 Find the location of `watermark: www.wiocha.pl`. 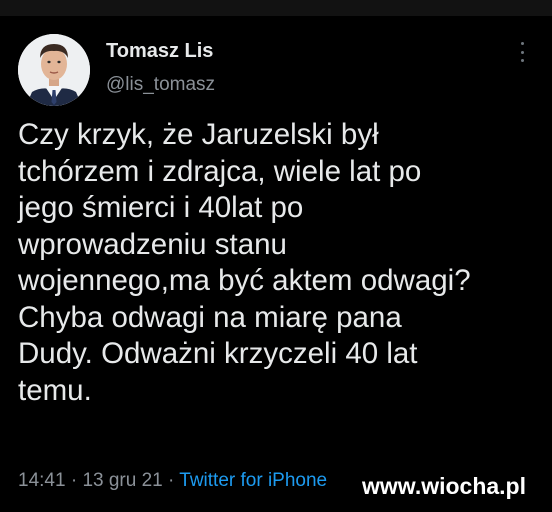

watermark: www.wiocha.pl is located at coordinates (444, 486).